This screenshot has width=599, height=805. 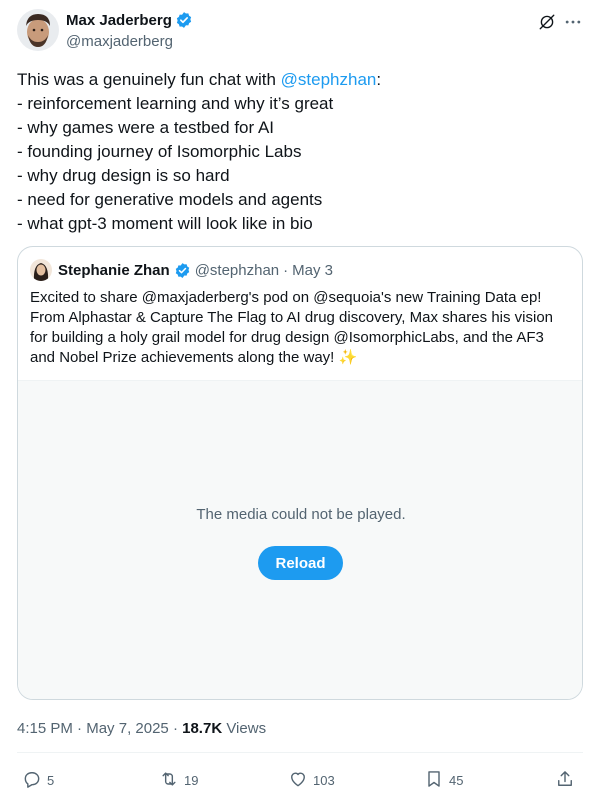 What do you see at coordinates (119, 20) in the screenshot?
I see `author-name-text: Max Jaderberg` at bounding box center [119, 20].